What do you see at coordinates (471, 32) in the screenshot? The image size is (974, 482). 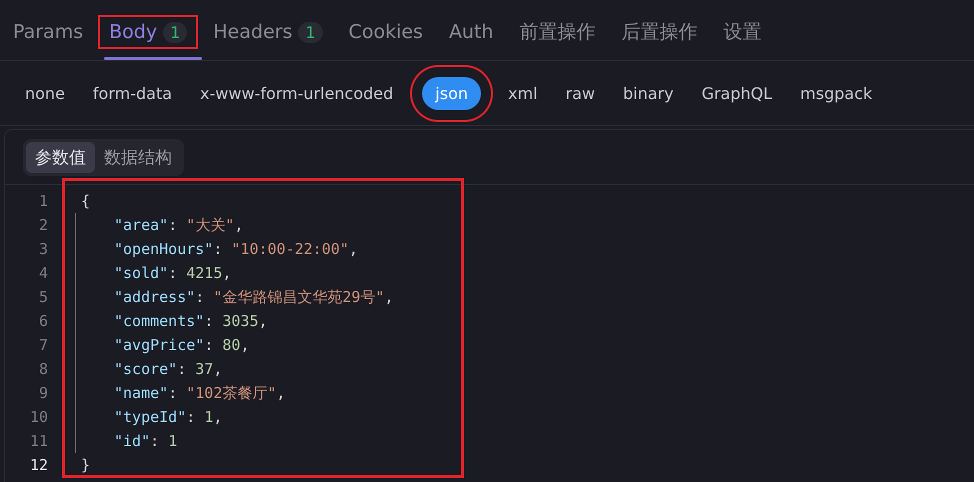 I see `tab: Auth` at bounding box center [471, 32].